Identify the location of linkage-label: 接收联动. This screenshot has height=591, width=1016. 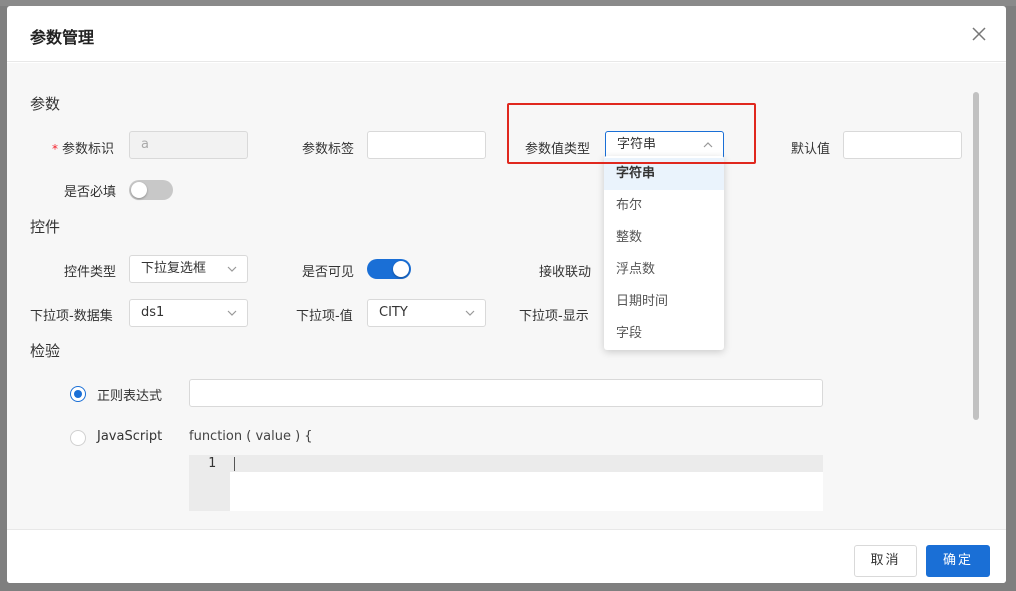
(565, 272).